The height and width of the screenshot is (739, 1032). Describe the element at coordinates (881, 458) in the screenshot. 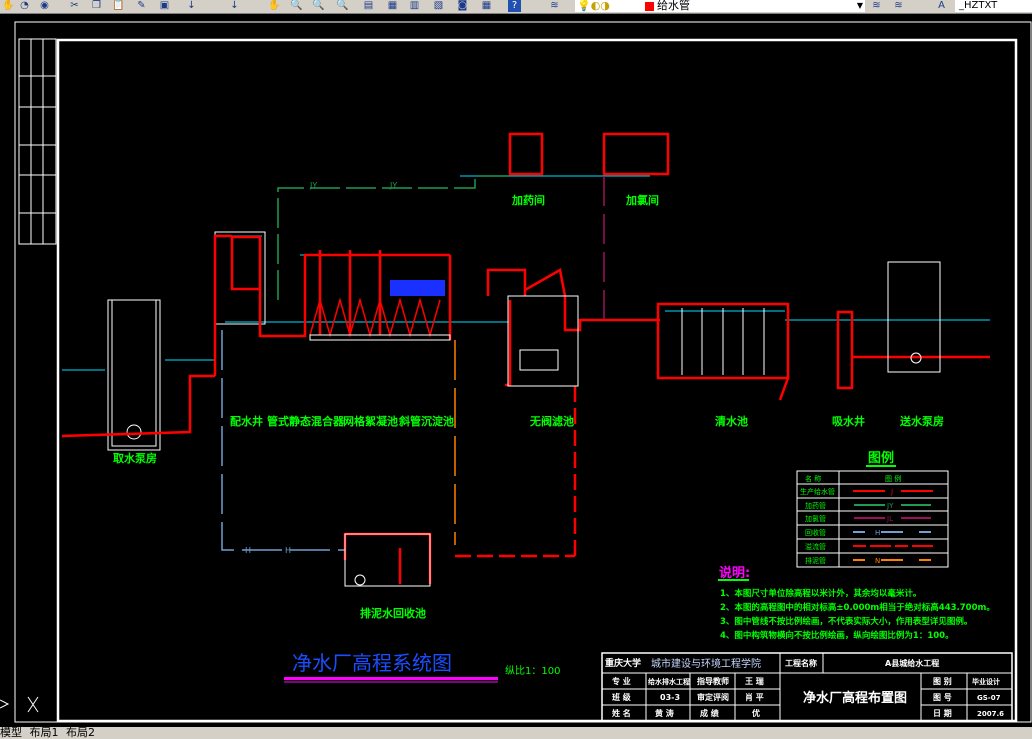

I see `legend-title: 图例` at that location.